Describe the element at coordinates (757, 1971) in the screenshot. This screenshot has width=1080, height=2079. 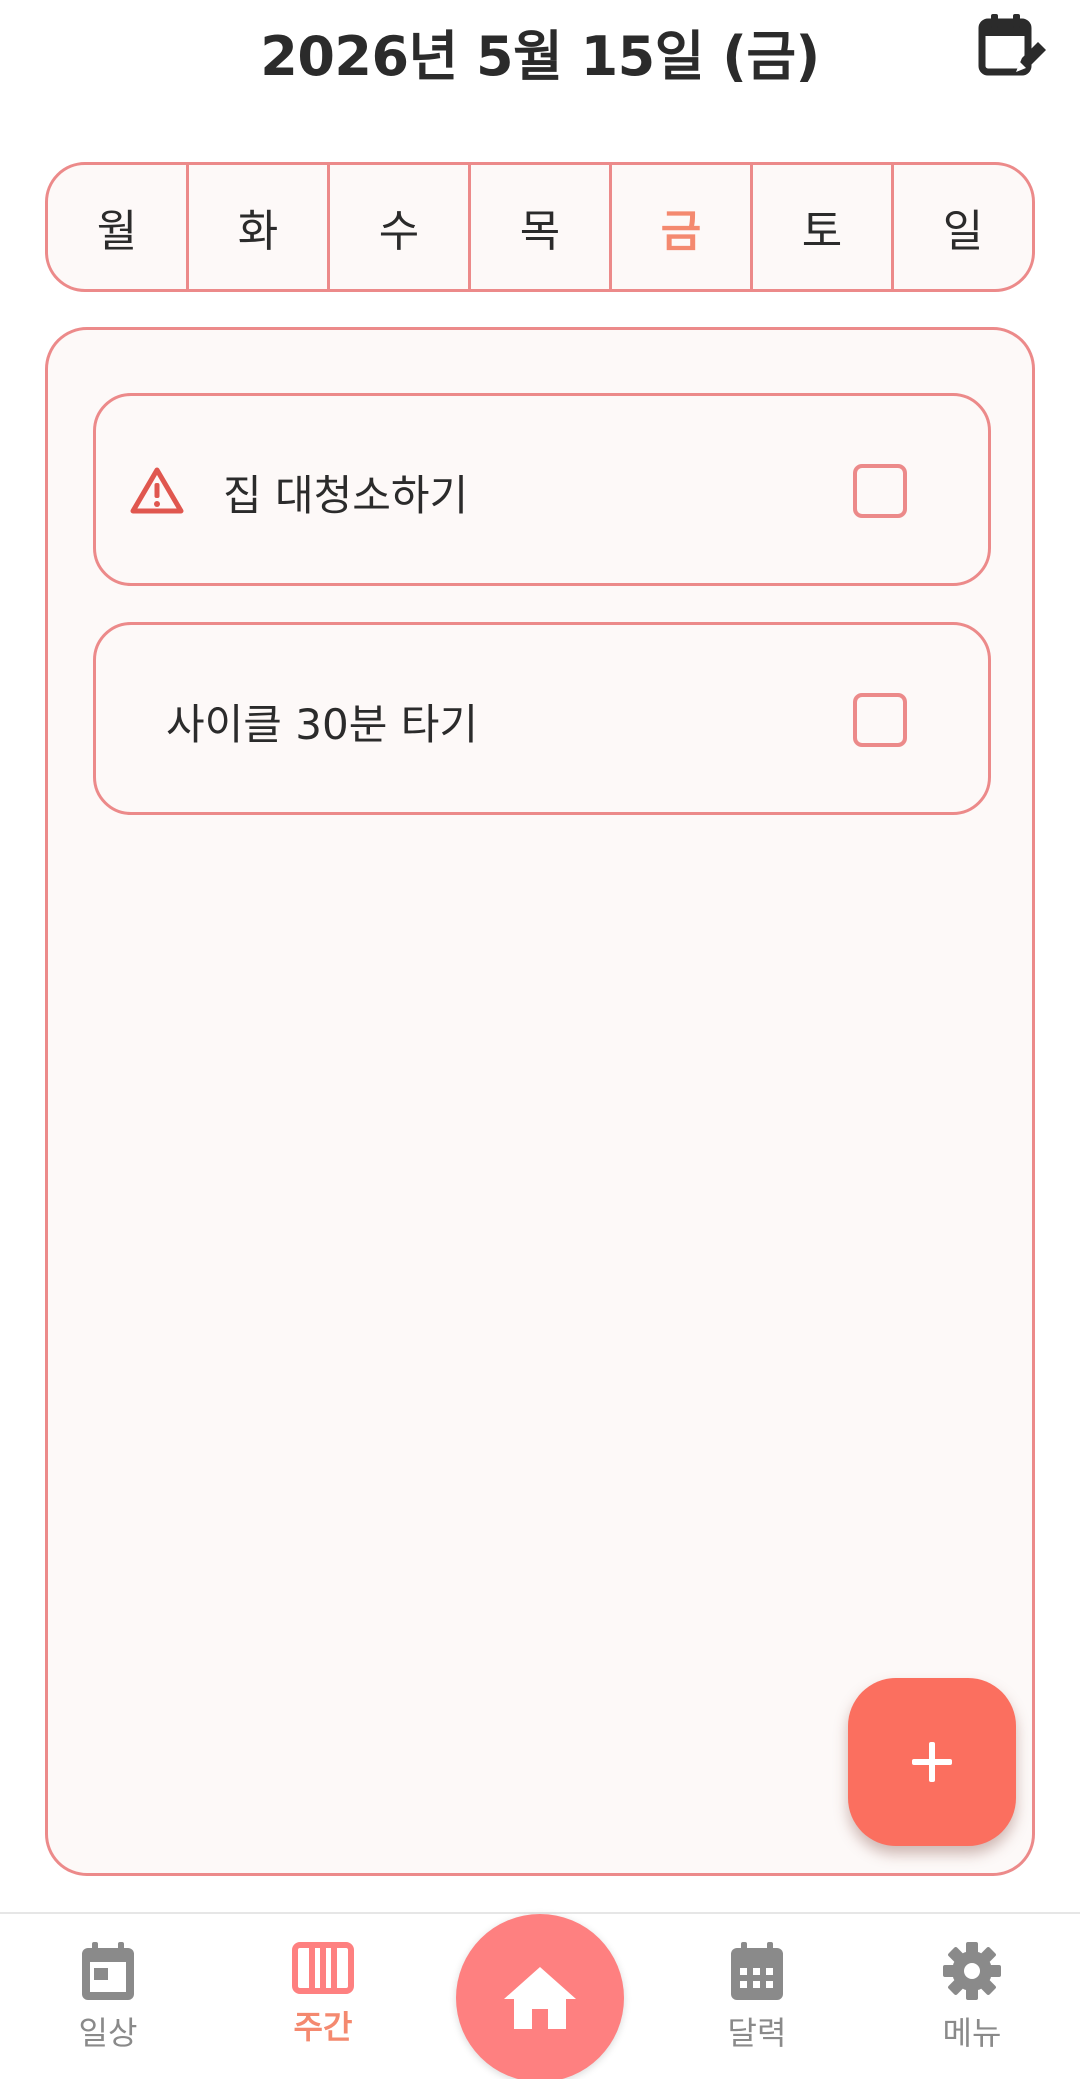
I see `calendar-grid-icon` at that location.